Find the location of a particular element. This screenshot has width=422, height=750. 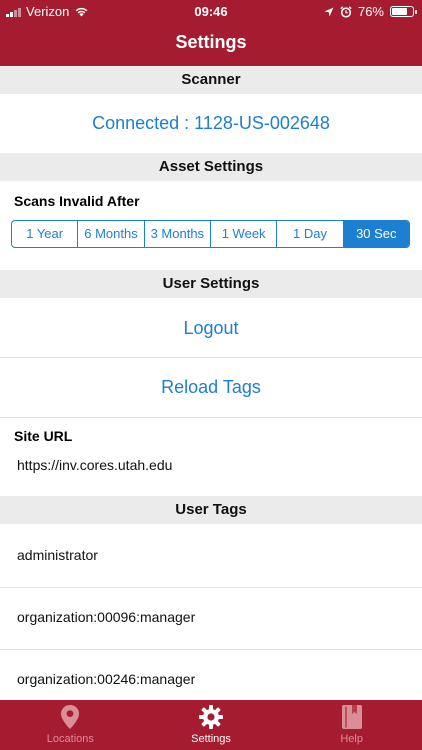

status-right: 76% is located at coordinates (370, 11).